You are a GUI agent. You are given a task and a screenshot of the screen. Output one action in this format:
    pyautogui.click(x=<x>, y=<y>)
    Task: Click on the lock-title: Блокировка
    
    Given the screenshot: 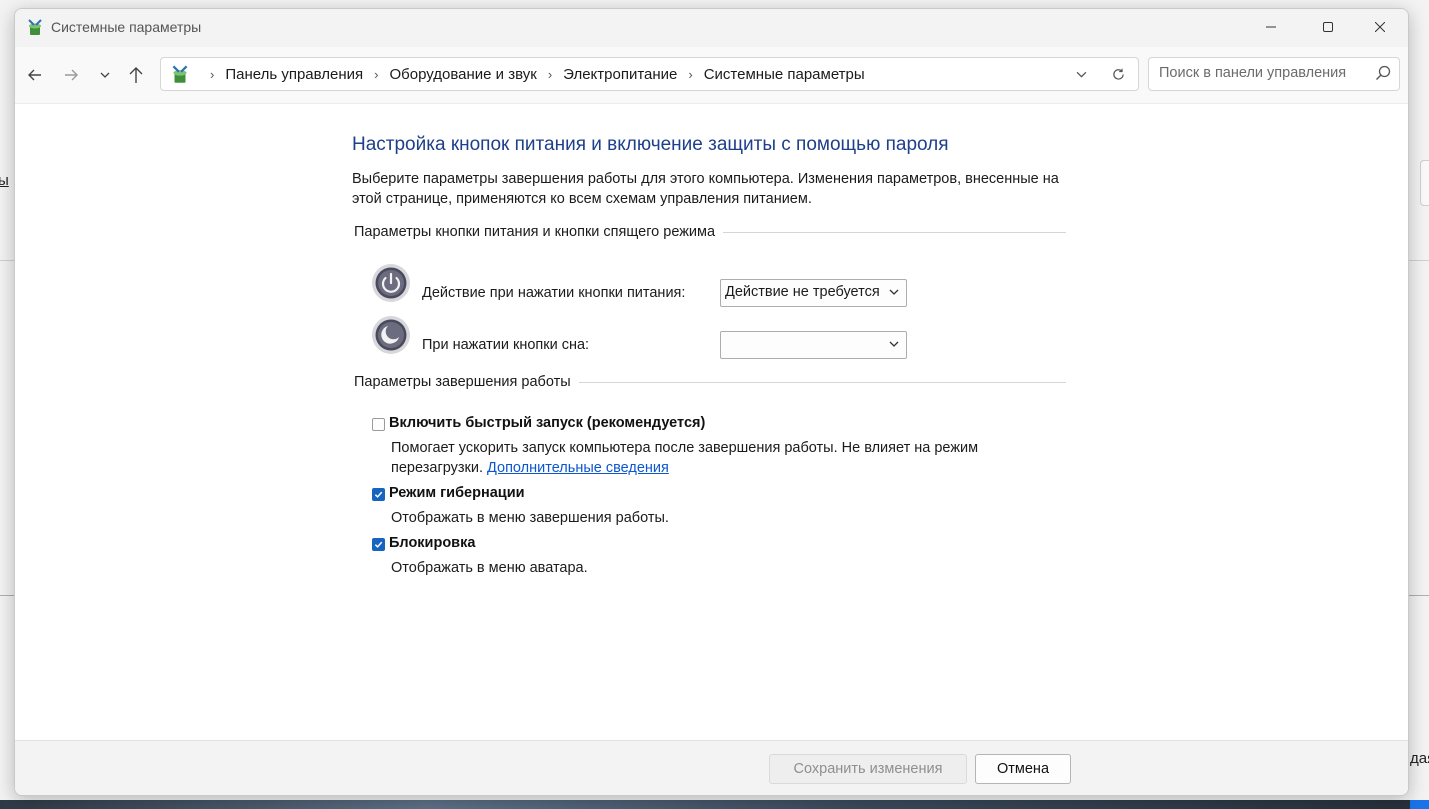 What is the action you would take?
    pyautogui.click(x=432, y=543)
    